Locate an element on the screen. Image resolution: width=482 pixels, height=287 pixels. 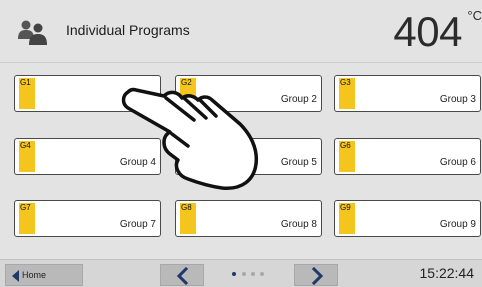
program-code: G3 is located at coordinates (345, 82).